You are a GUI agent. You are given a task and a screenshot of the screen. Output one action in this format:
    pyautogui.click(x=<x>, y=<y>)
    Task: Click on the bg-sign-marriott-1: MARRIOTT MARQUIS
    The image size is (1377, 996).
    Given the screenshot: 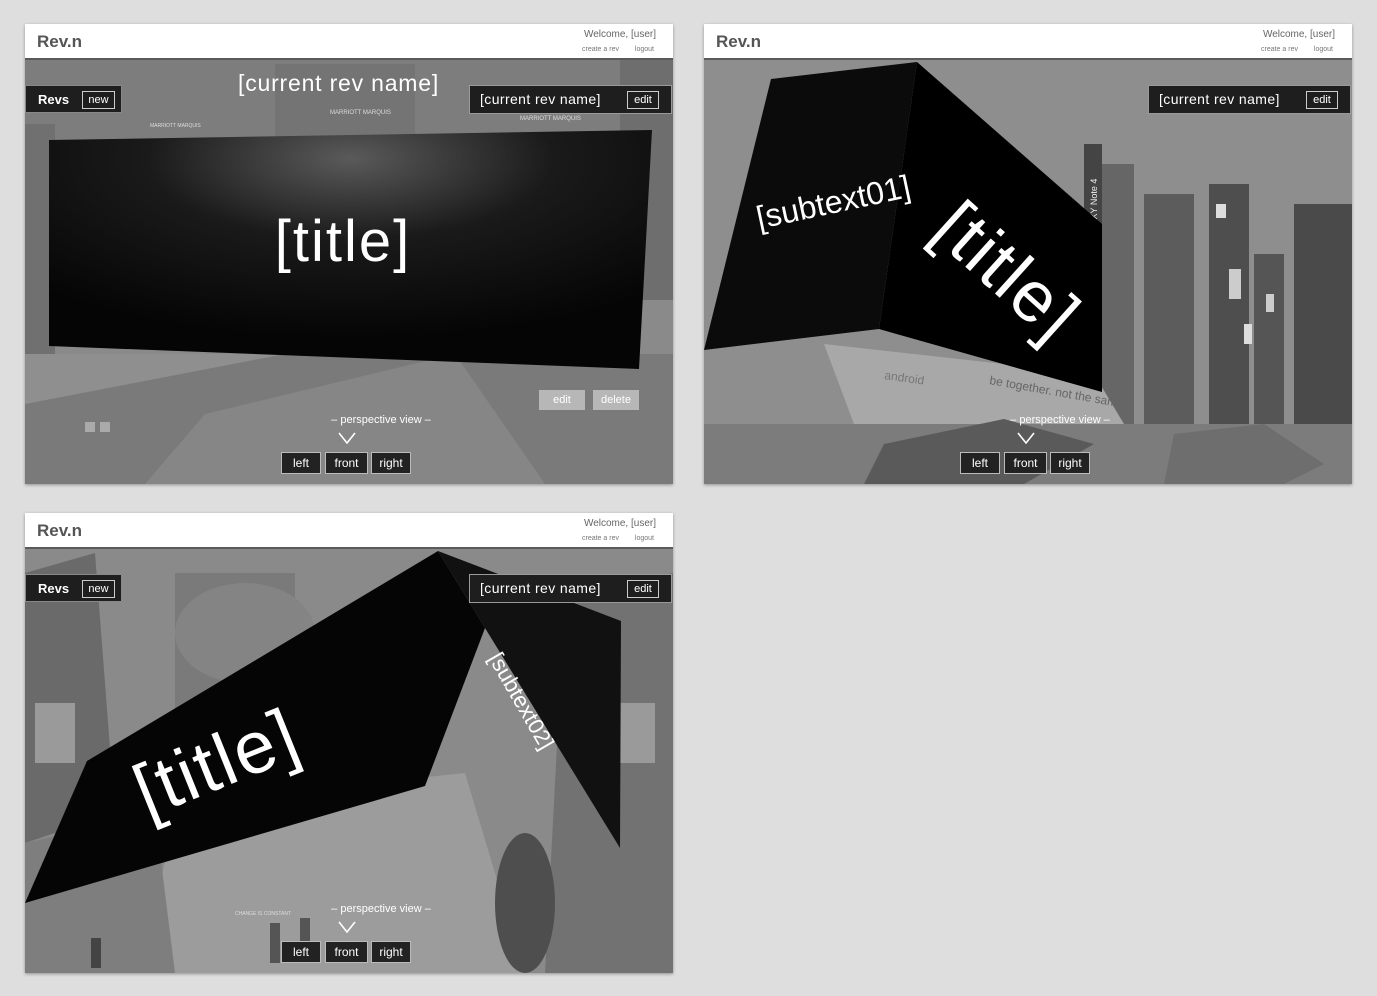 What is the action you would take?
    pyautogui.click(x=360, y=113)
    